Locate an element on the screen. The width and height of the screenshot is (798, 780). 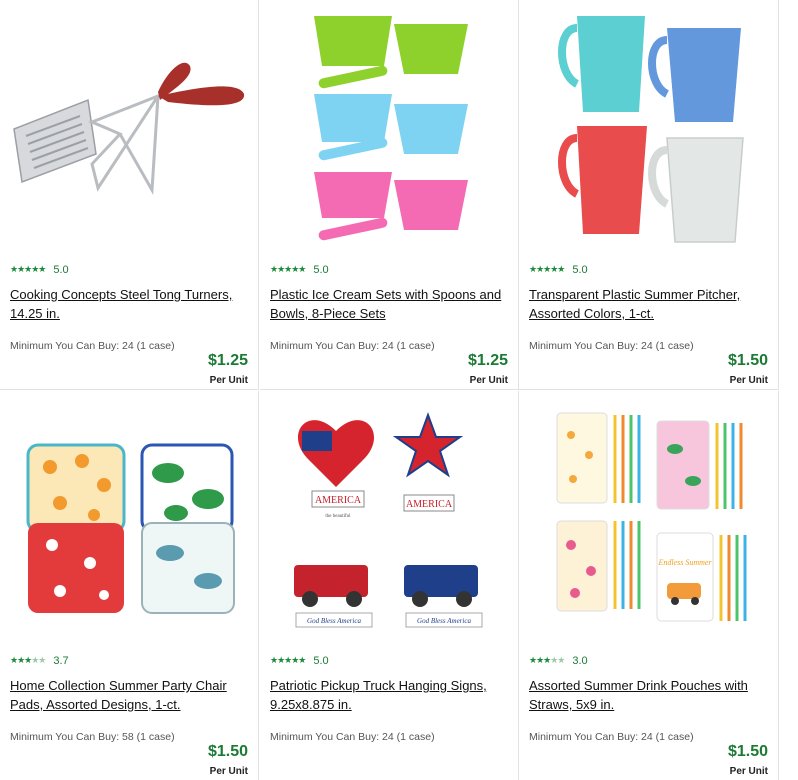
product-image-chair-pads is located at coordinates (130, 518).